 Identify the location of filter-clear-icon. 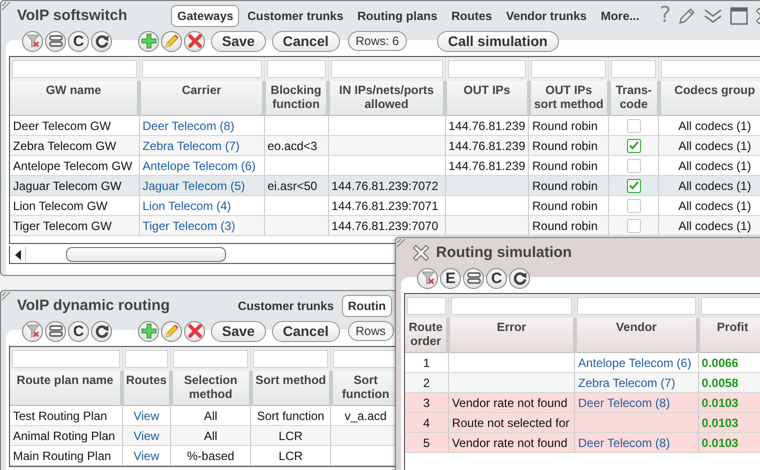
(33, 331).